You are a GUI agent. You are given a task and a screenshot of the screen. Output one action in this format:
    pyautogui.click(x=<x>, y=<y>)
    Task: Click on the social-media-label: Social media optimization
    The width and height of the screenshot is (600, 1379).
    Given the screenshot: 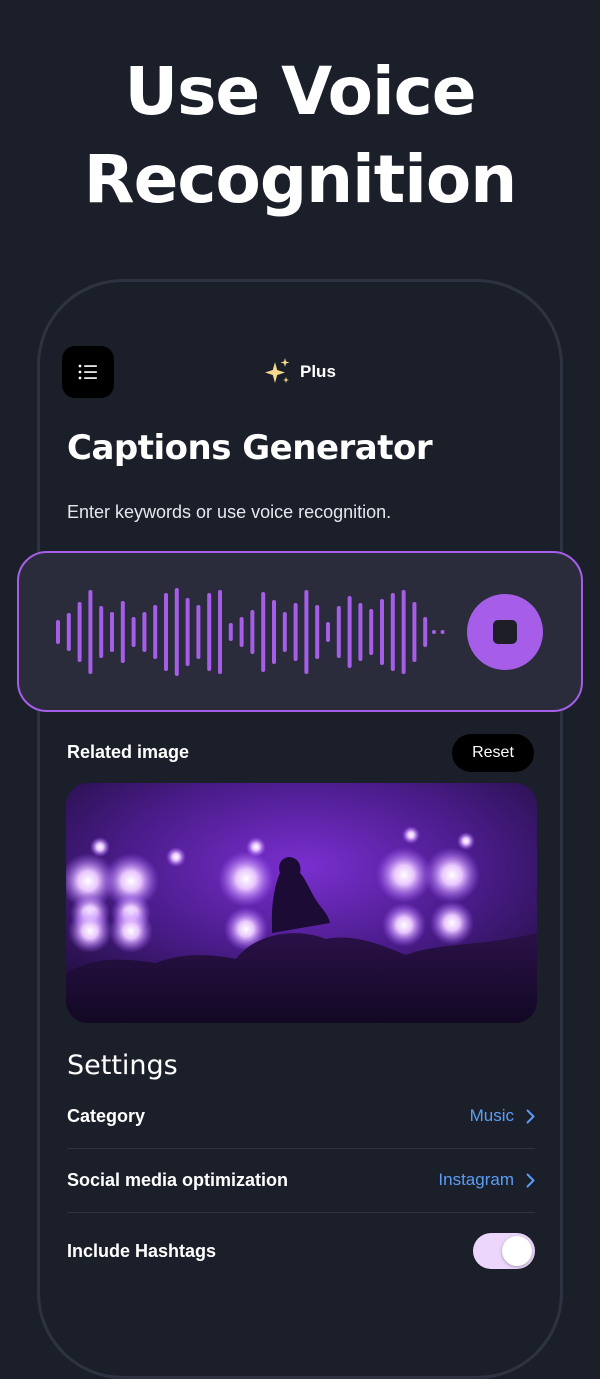 What is the action you would take?
    pyautogui.click(x=178, y=1179)
    